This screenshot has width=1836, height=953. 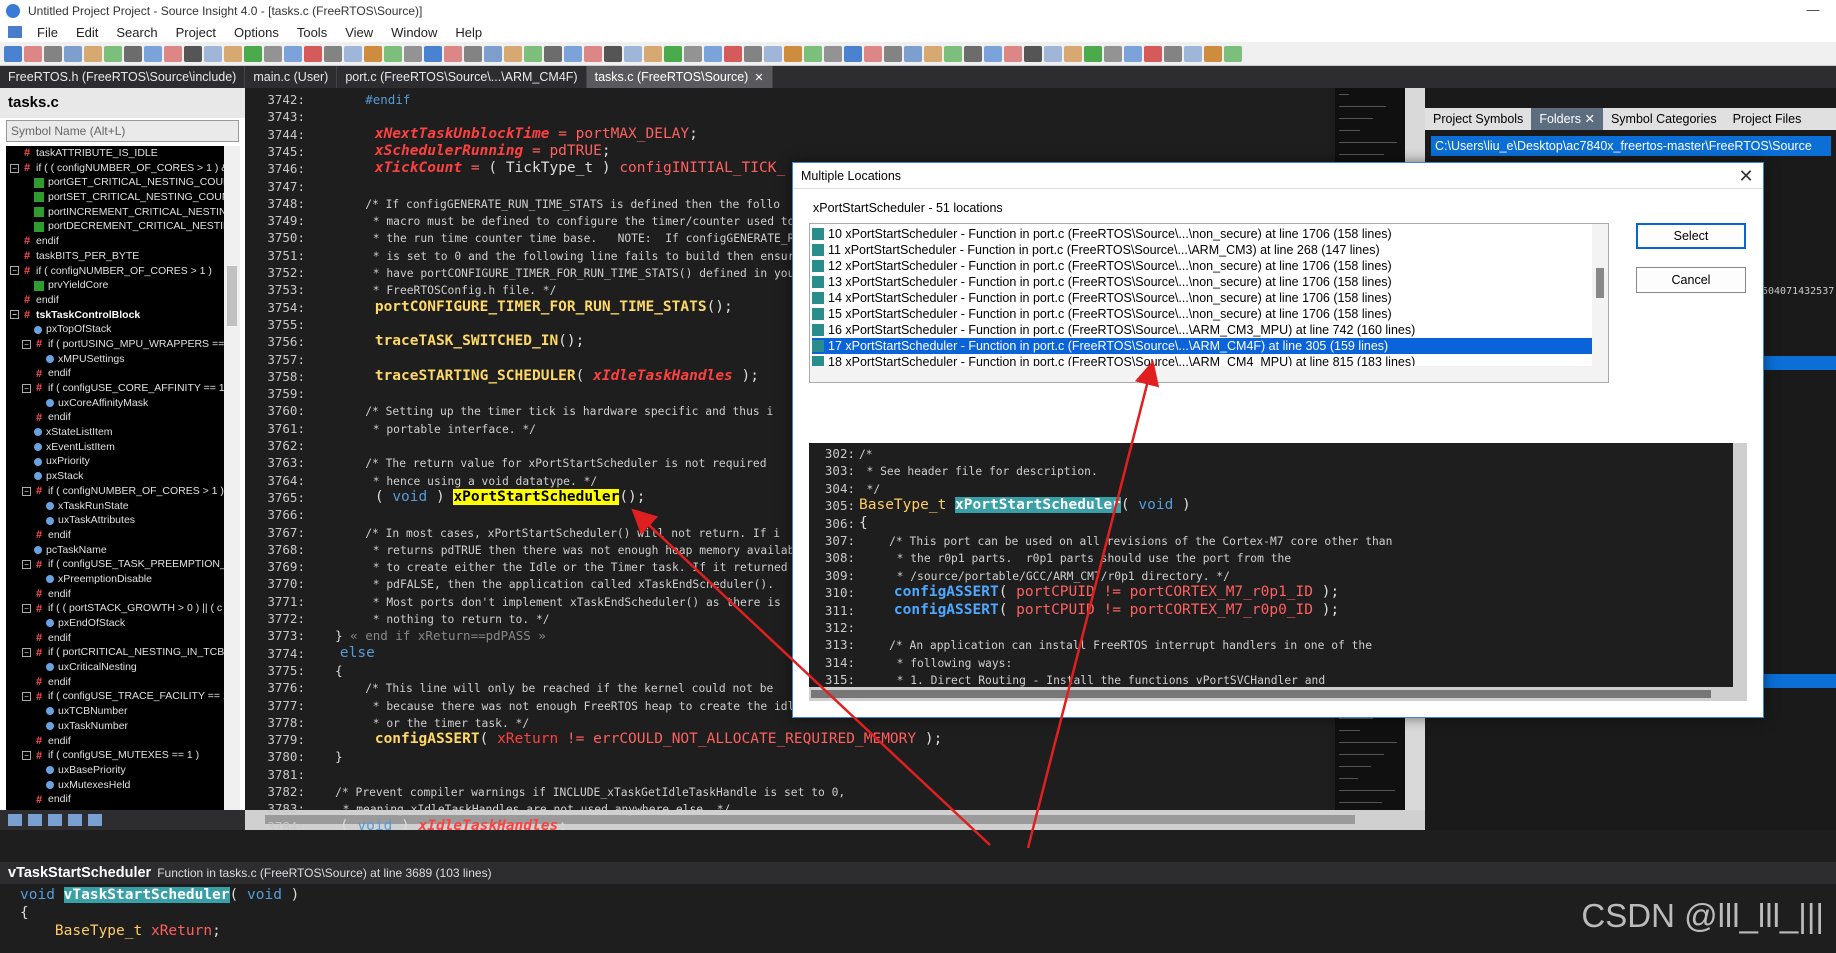 What do you see at coordinates (115, 711) in the screenshot?
I see `symbol-item: uxTCBNumber` at bounding box center [115, 711].